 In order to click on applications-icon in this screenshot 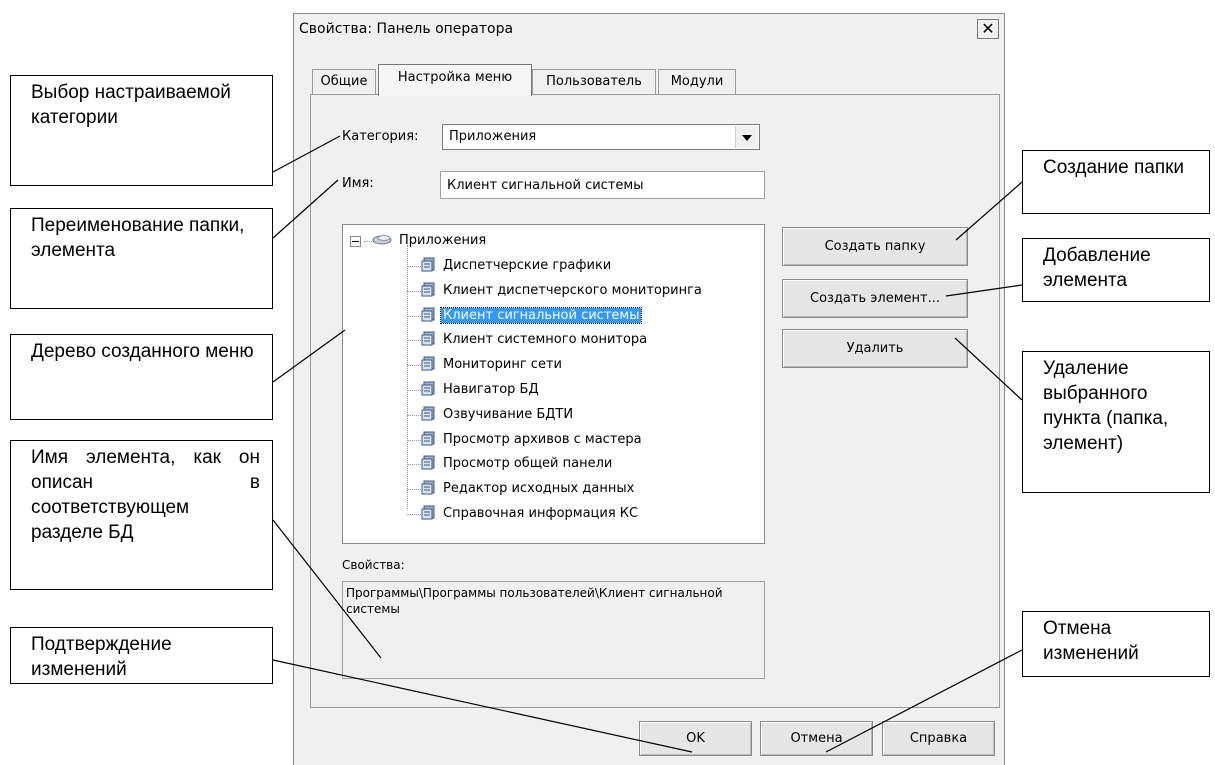, I will do `click(382, 240)`.